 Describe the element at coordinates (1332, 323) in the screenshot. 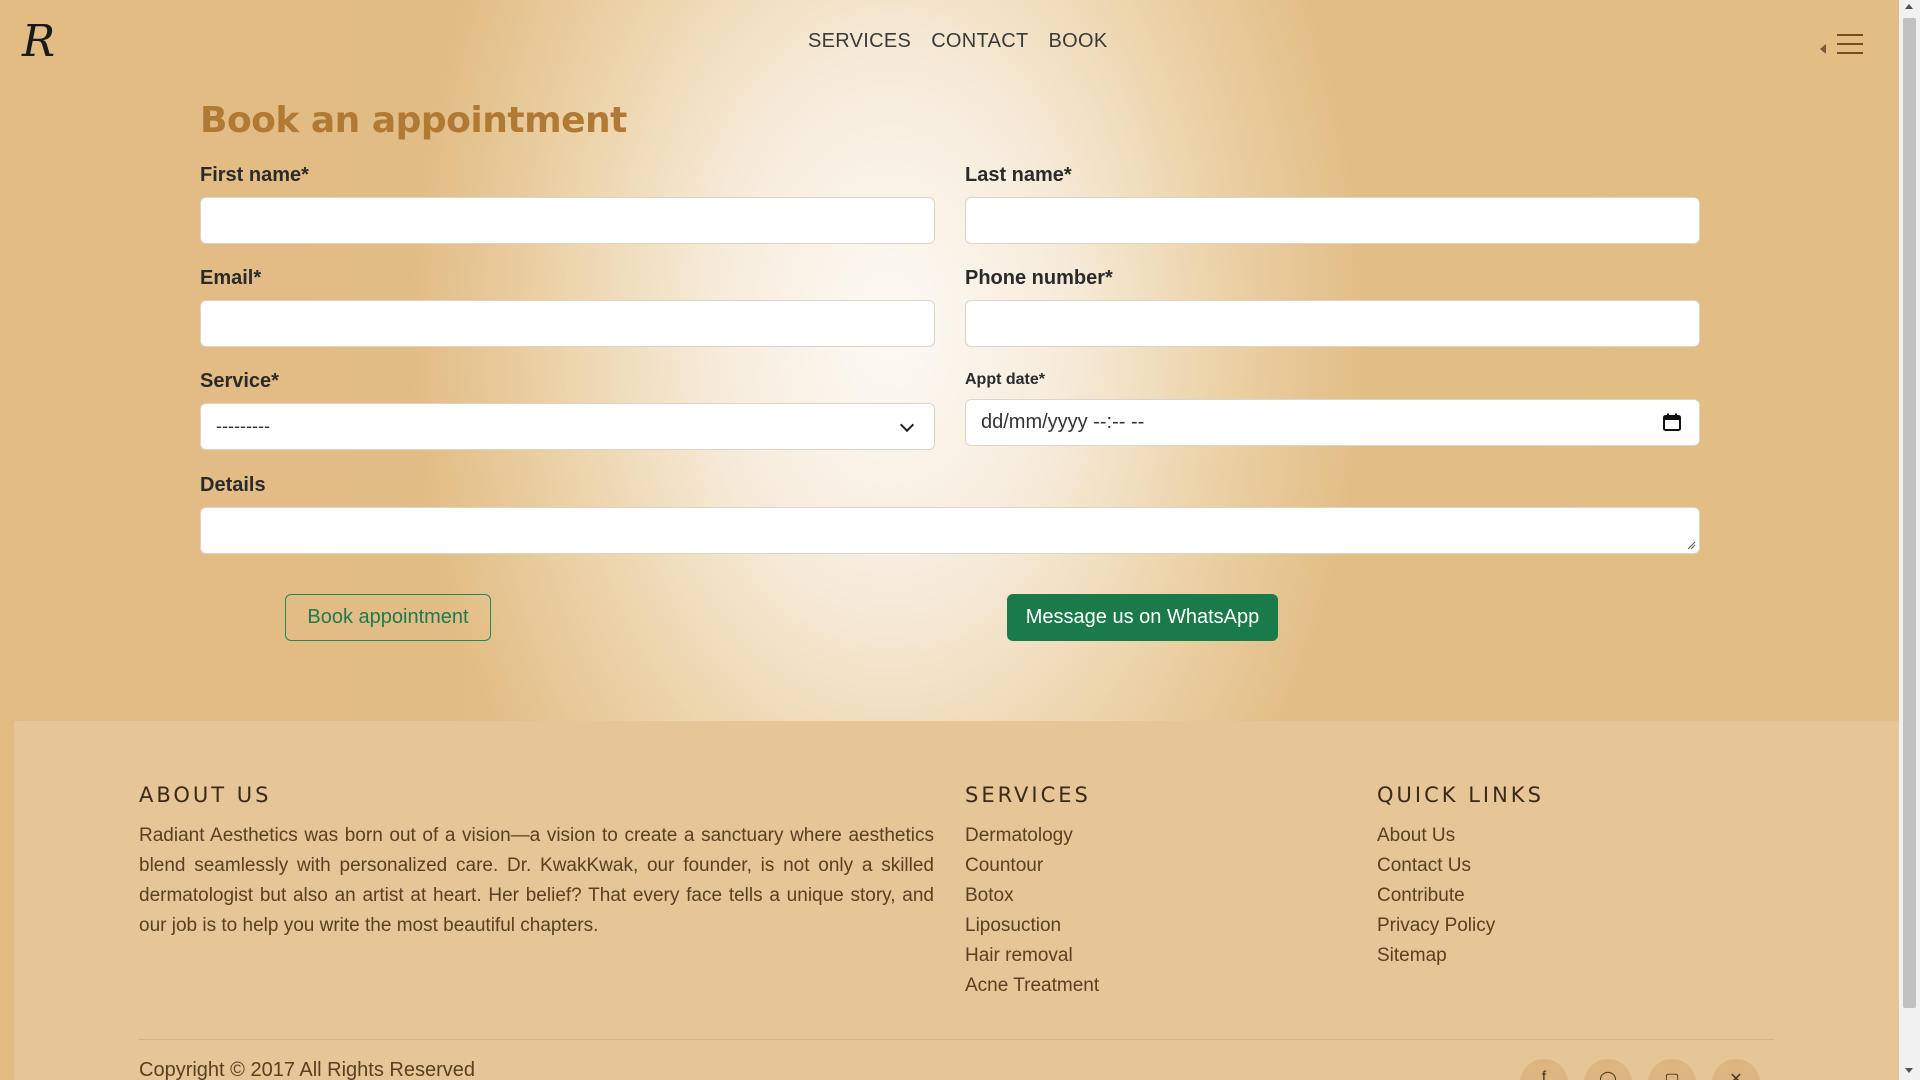

I see `phone-field` at that location.